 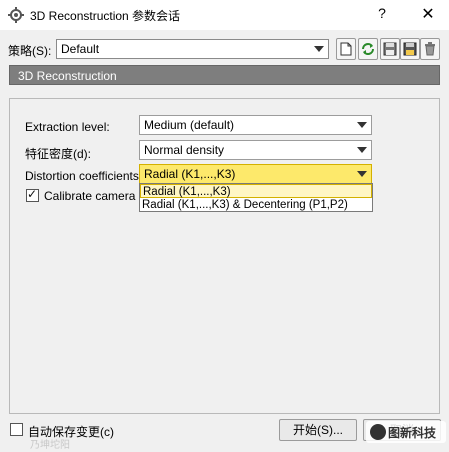 I want to click on refresh-icon, so click(x=368, y=49).